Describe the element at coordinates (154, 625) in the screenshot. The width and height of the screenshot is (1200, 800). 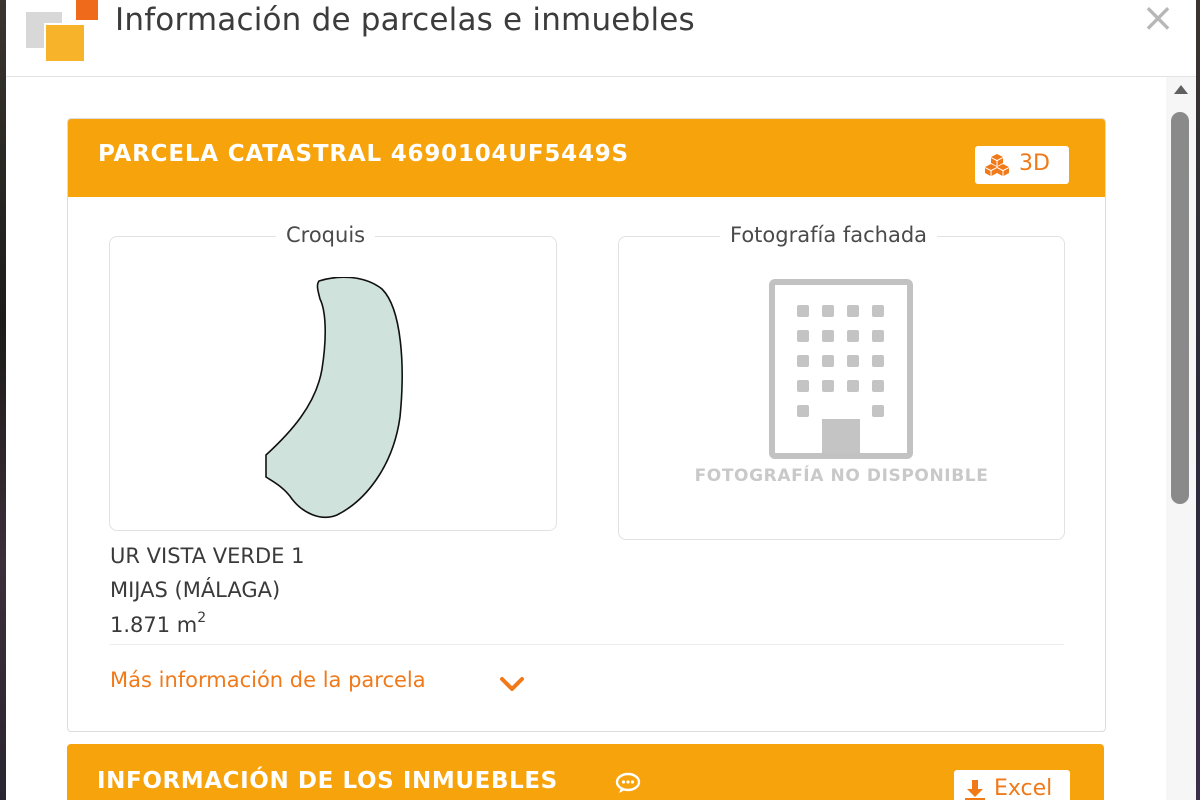
I see `area-value: 1.871 m` at that location.